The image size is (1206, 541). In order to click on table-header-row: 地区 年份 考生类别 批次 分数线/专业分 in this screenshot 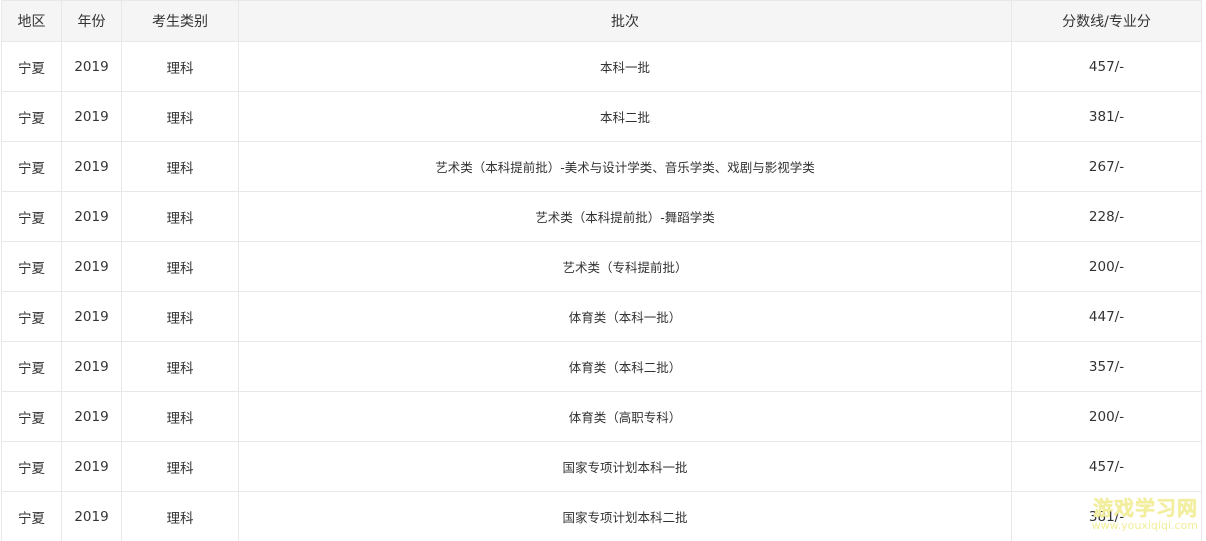, I will do `click(601, 21)`.